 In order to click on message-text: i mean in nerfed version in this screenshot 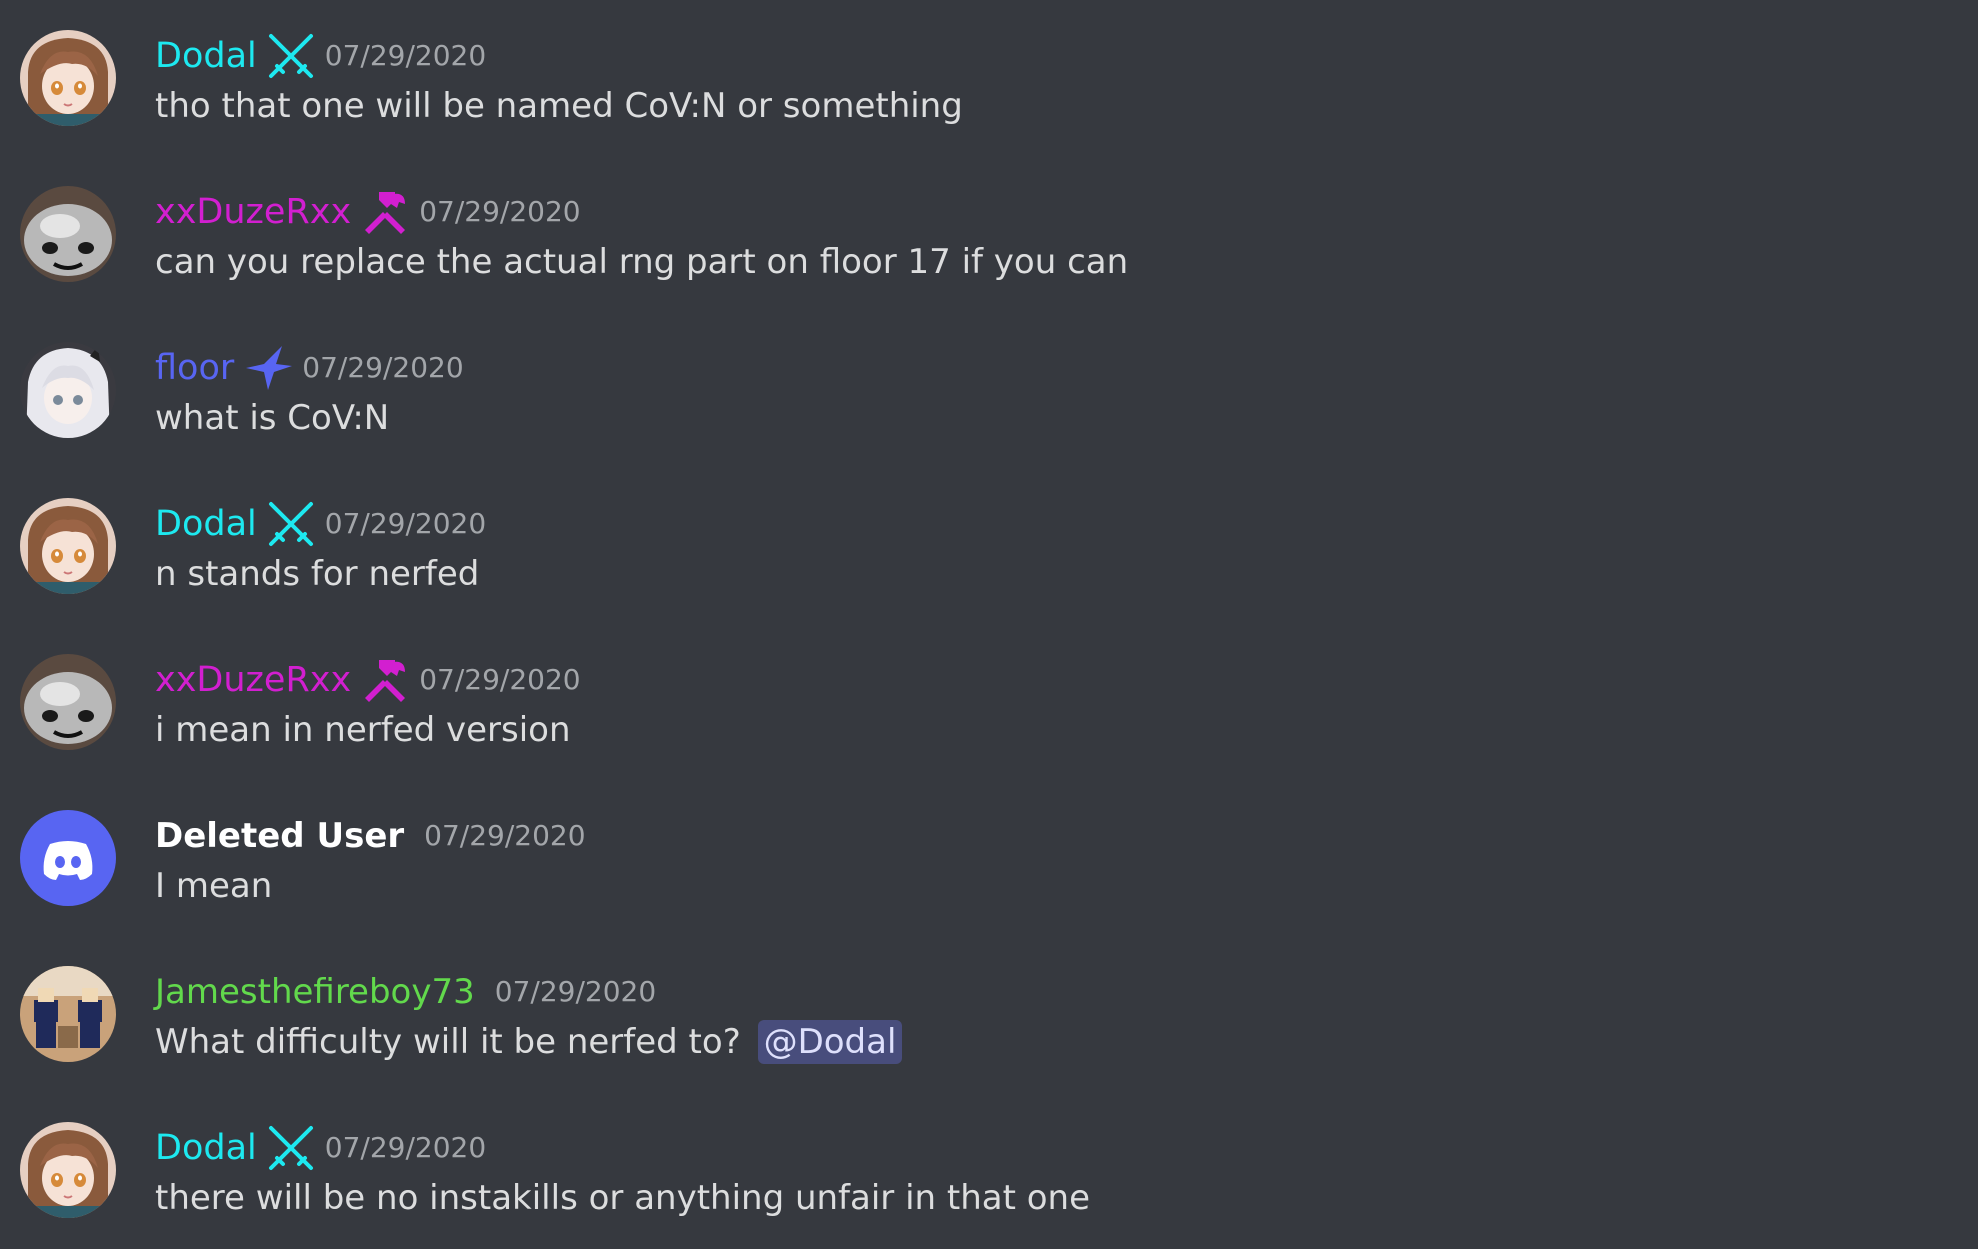, I will do `click(363, 730)`.